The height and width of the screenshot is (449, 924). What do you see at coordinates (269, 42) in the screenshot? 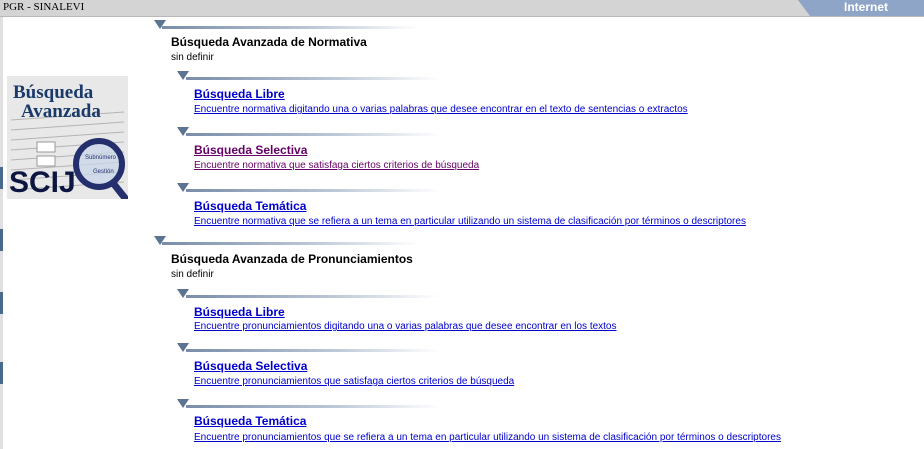
I see `section-title-normativa: Búsqueda Avanzada de Normativa` at bounding box center [269, 42].